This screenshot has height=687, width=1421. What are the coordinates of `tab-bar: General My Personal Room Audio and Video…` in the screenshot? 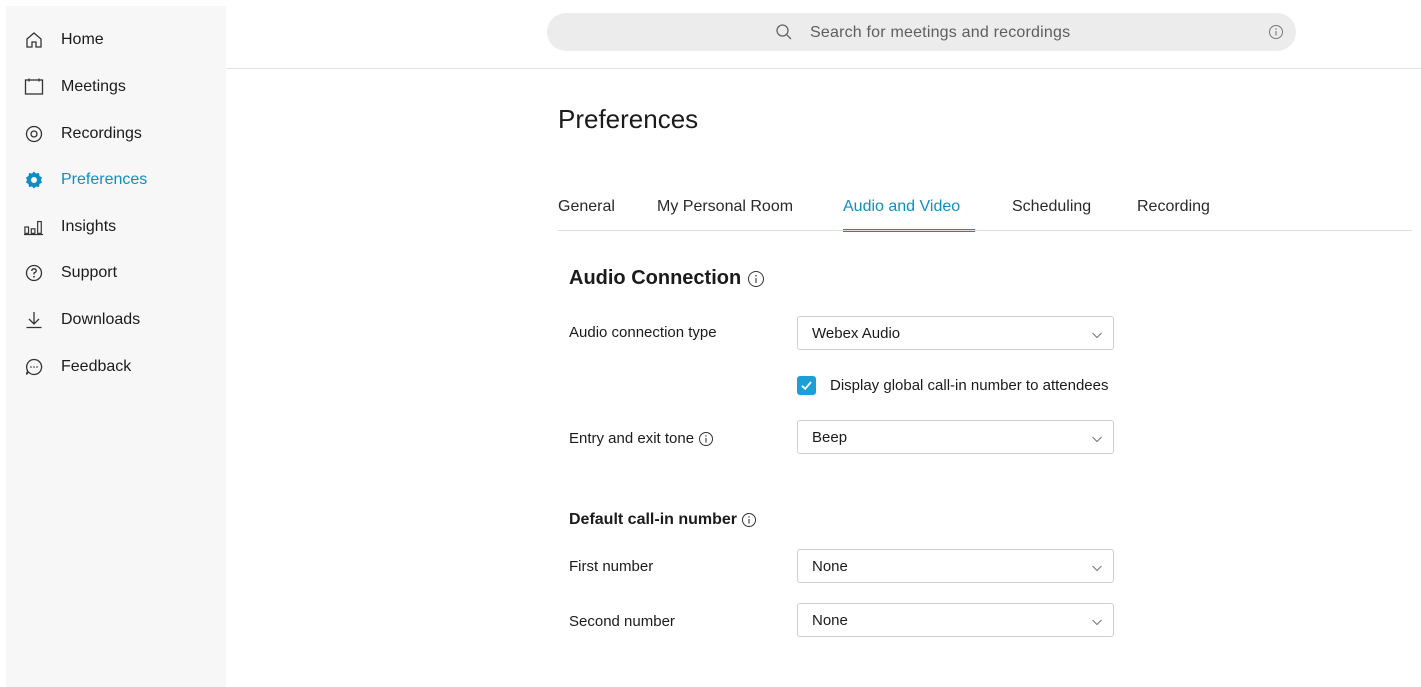 It's located at (985, 211).